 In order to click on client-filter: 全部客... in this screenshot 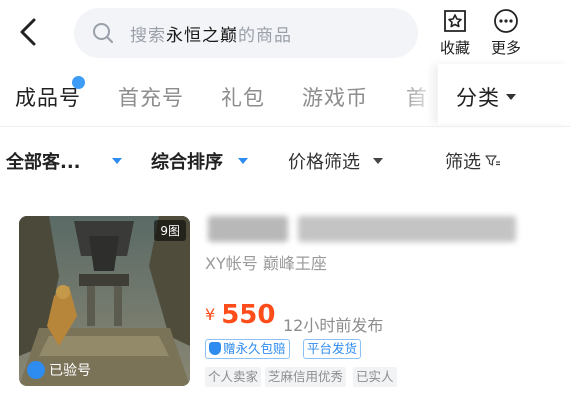, I will do `click(43, 161)`.